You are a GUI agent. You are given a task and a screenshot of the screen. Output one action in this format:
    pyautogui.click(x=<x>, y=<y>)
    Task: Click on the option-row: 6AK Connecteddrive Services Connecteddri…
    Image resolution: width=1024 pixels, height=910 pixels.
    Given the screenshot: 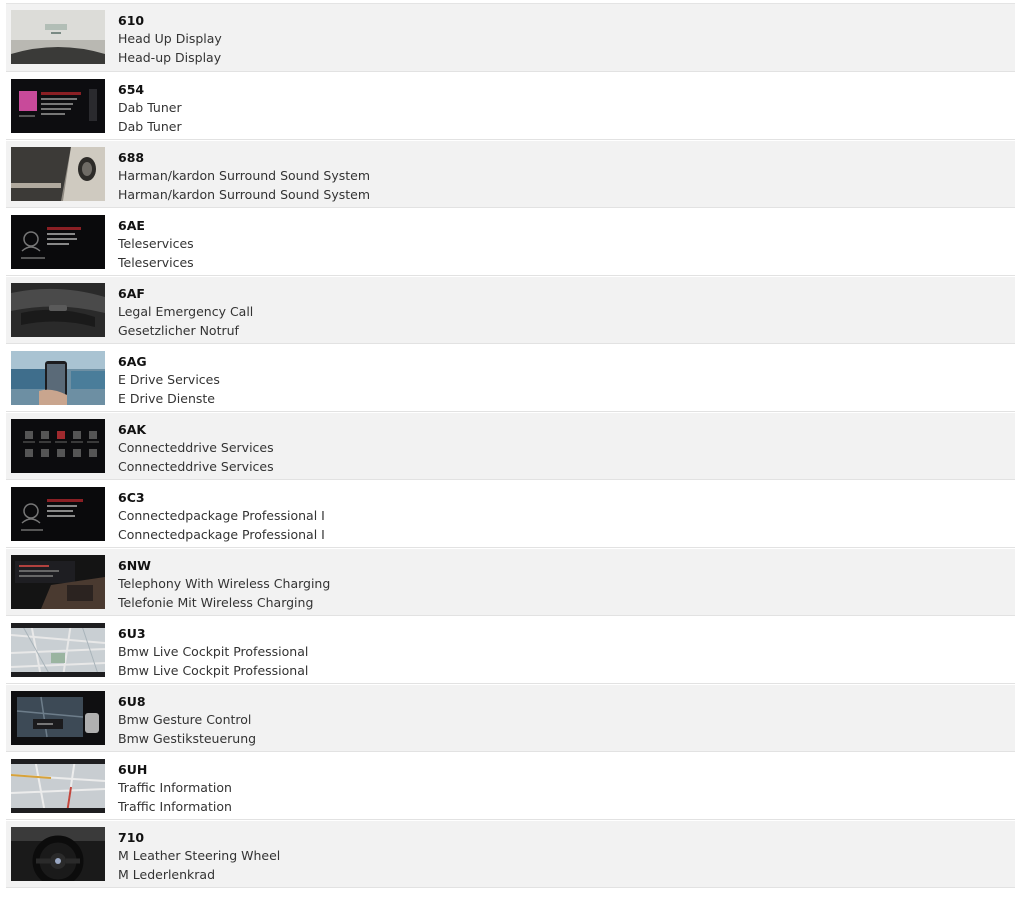 What is the action you would take?
    pyautogui.click(x=510, y=446)
    